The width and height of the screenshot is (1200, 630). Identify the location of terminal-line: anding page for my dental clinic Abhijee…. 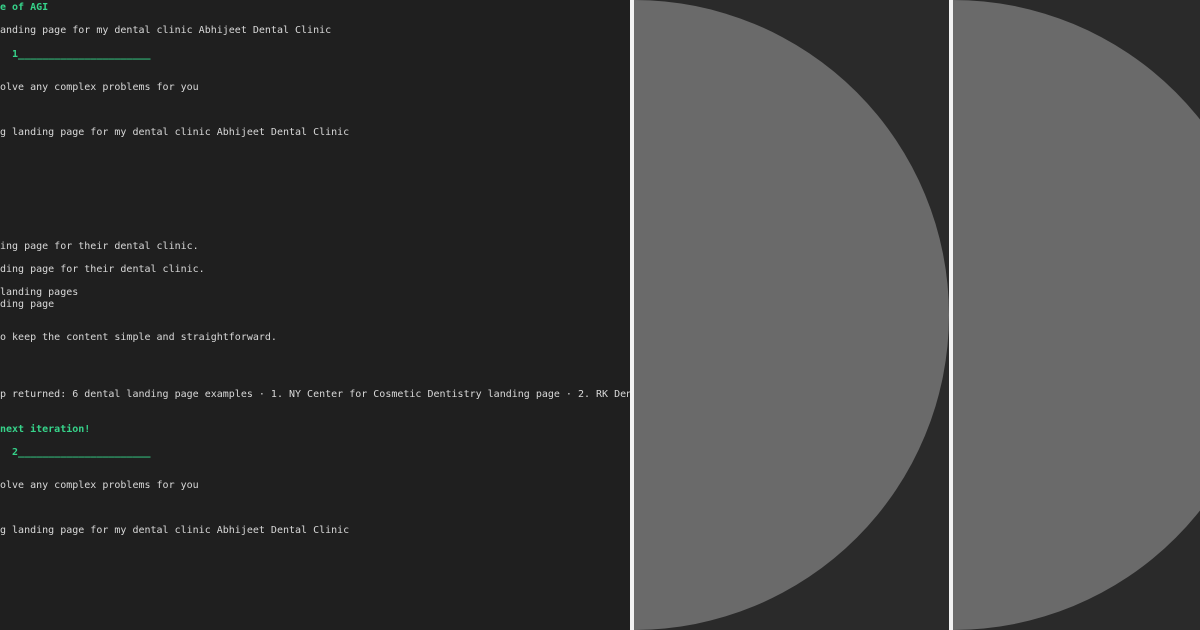
(166, 30).